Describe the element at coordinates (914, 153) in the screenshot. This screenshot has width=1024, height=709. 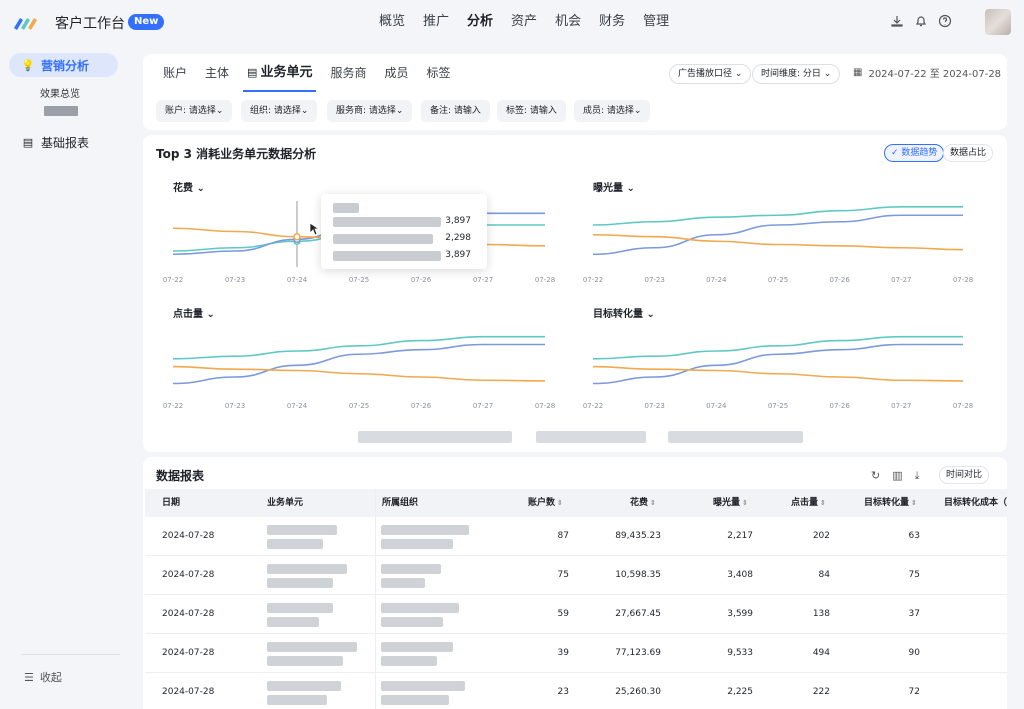
I see `toggle-trend: ✓ 数据趋势` at that location.